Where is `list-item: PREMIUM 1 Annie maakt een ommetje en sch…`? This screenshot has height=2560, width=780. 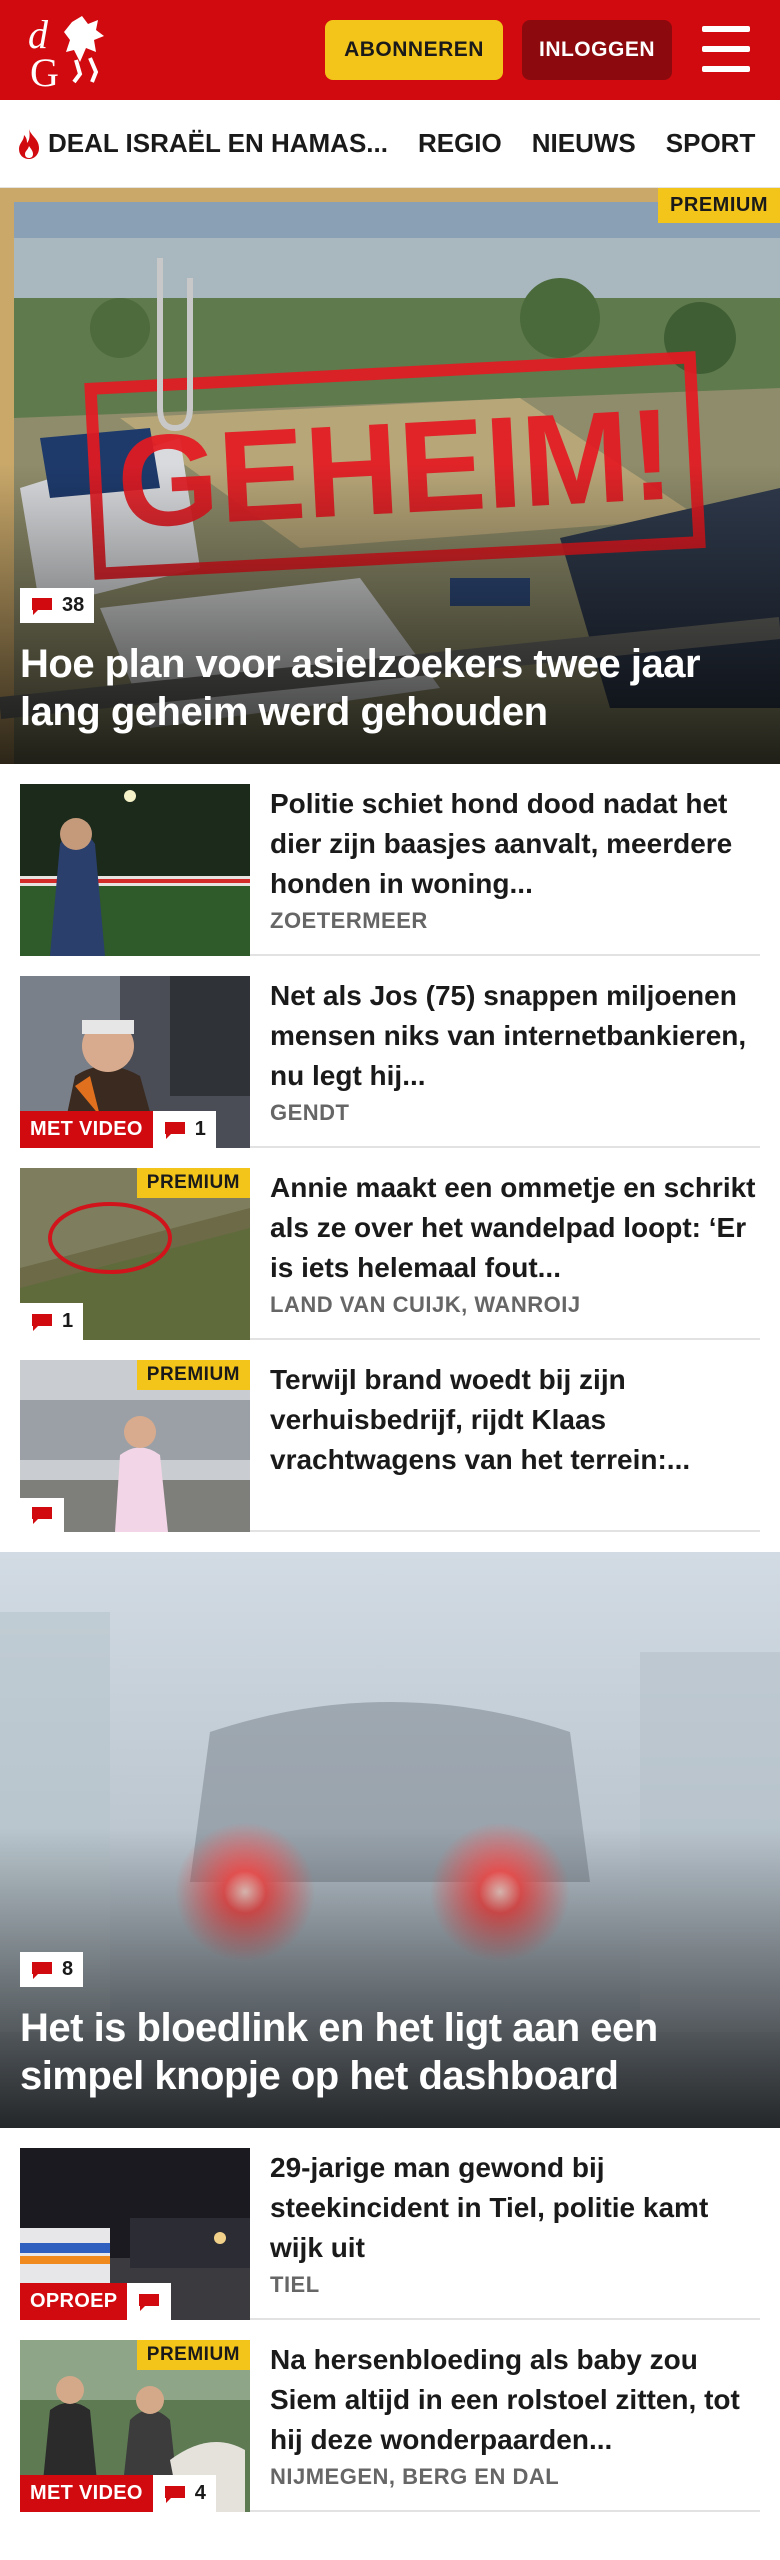 list-item: PREMIUM 1 Annie maakt een ommetje en sch… is located at coordinates (390, 1244).